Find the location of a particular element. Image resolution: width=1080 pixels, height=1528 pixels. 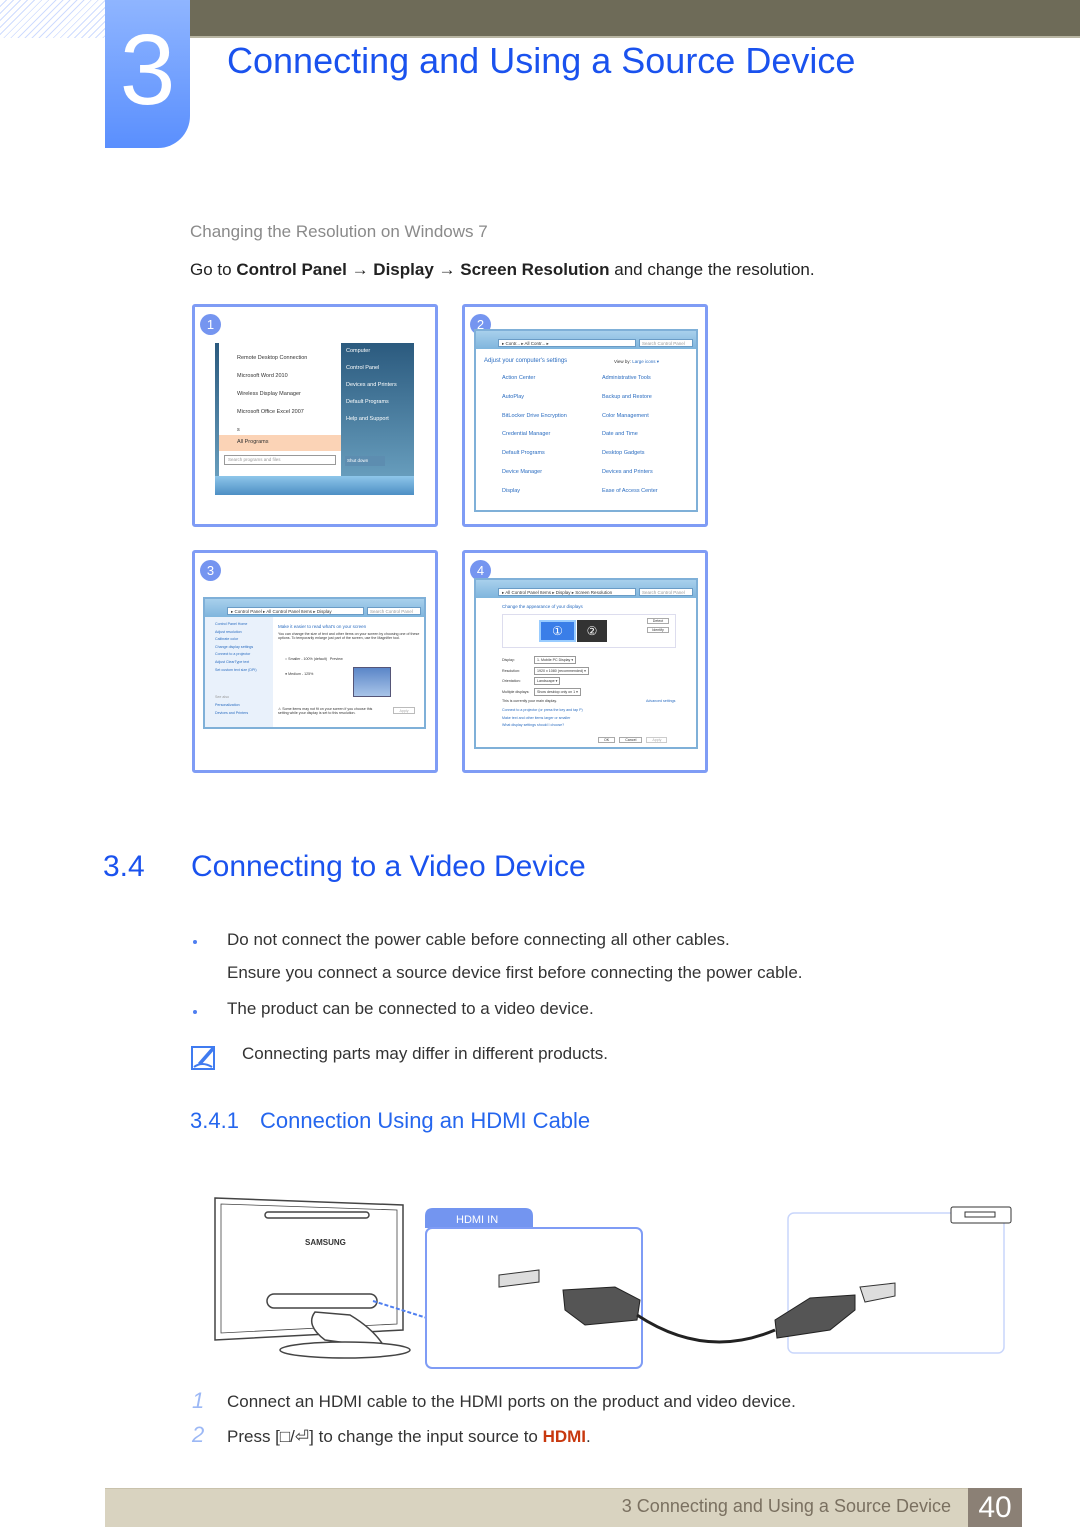

chapter-number-tab: 3 is located at coordinates (147, 74).